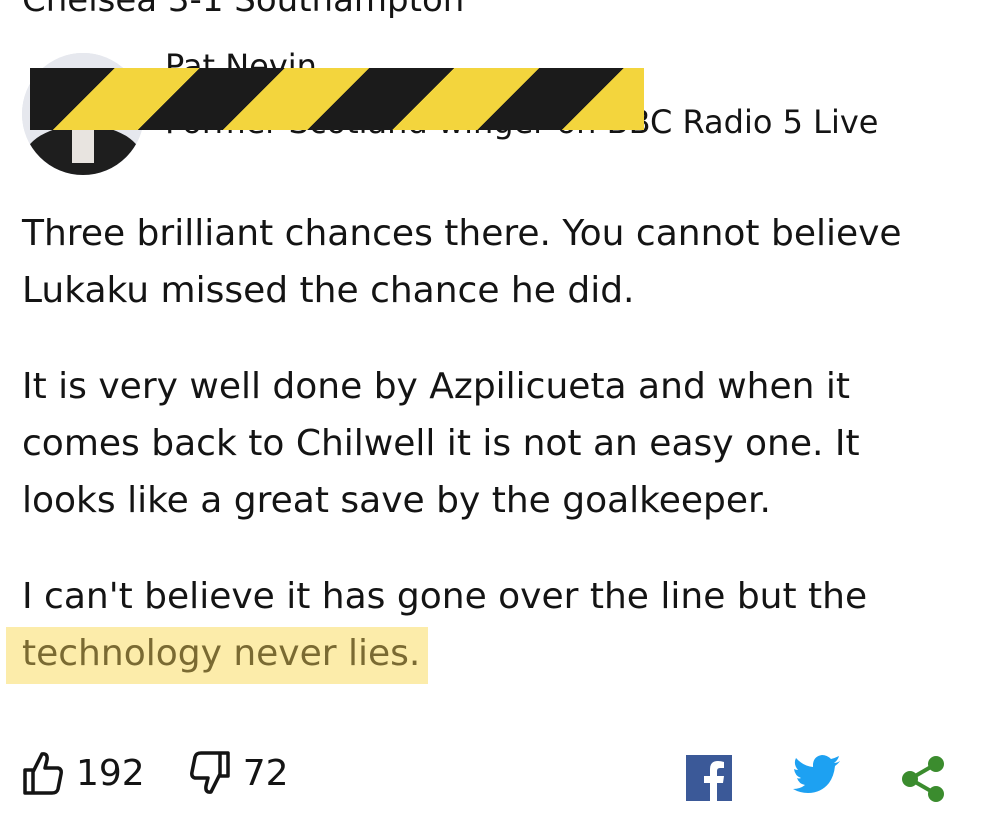 The height and width of the screenshot is (828, 998). I want to click on facebook-share-icon, so click(709, 778).